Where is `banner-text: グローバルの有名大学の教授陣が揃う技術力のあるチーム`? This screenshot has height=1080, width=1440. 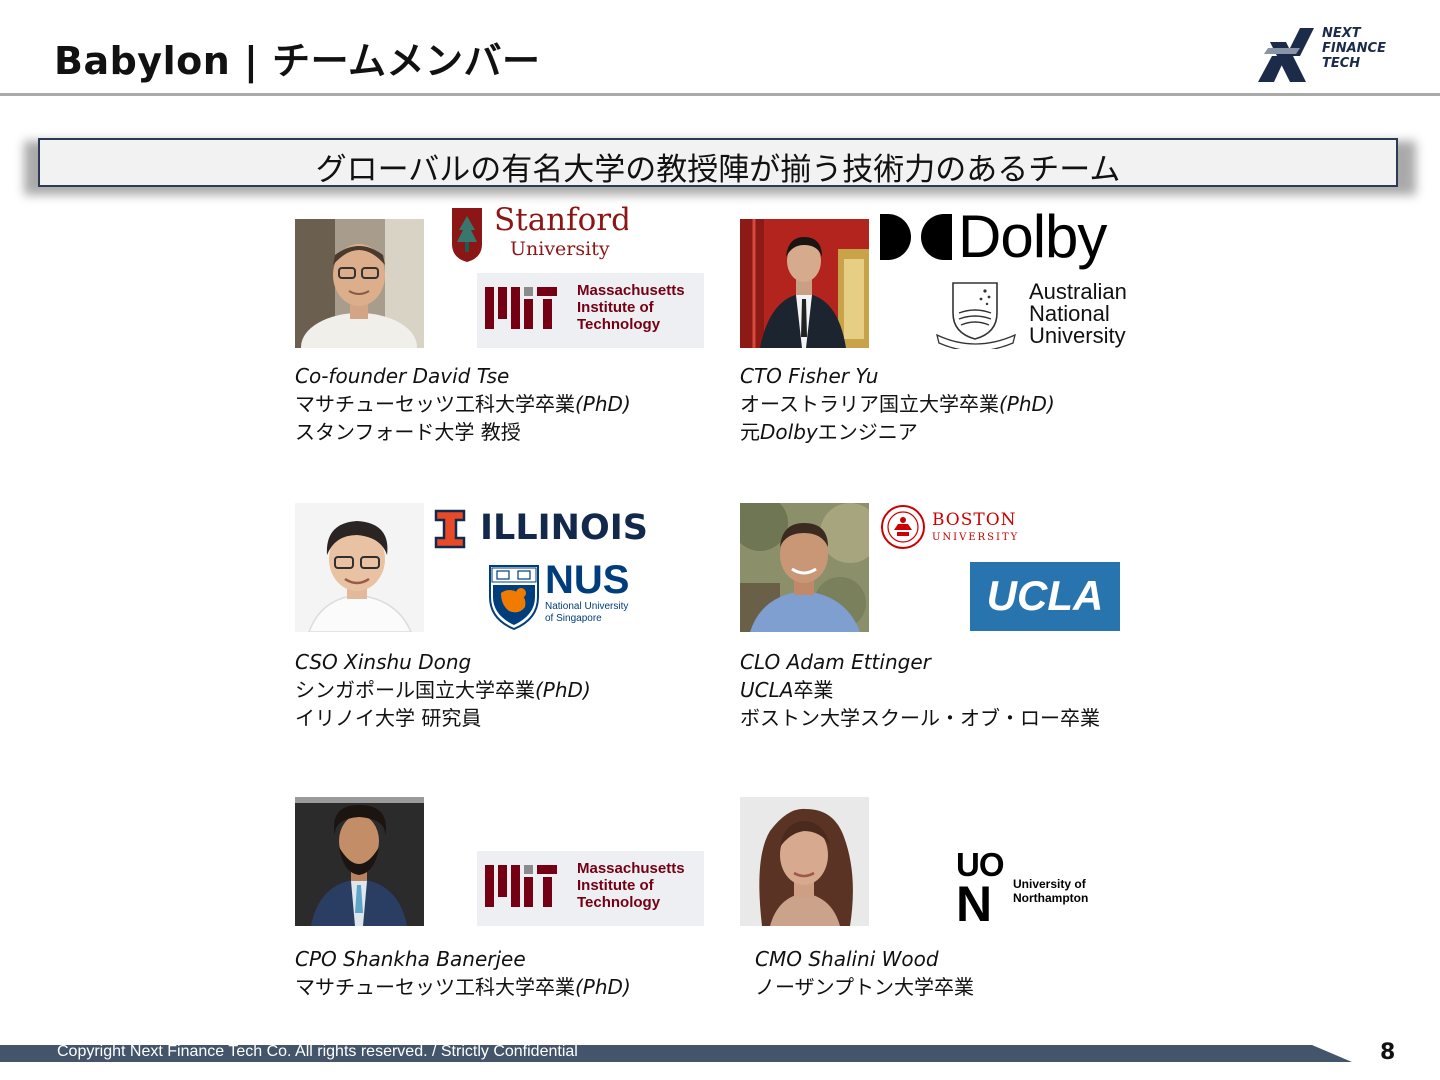 banner-text: グローバルの有名大学の教授陣が揃う技術力のあるチーム is located at coordinates (718, 170).